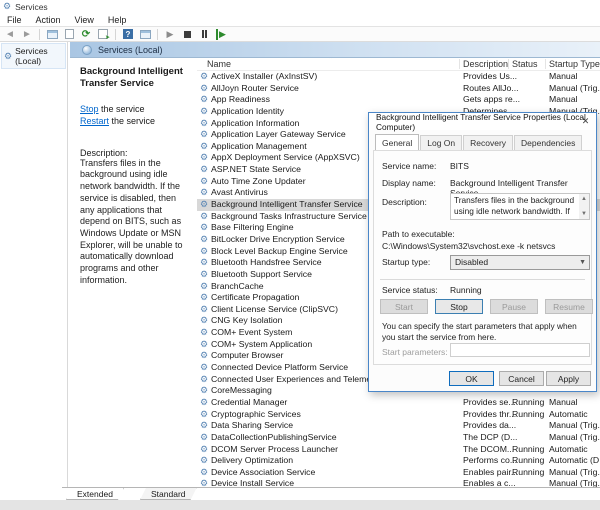 This screenshot has height=510, width=600. Describe the element at coordinates (130, 49) in the screenshot. I see `pane-header-title: Services (Local)` at that location.